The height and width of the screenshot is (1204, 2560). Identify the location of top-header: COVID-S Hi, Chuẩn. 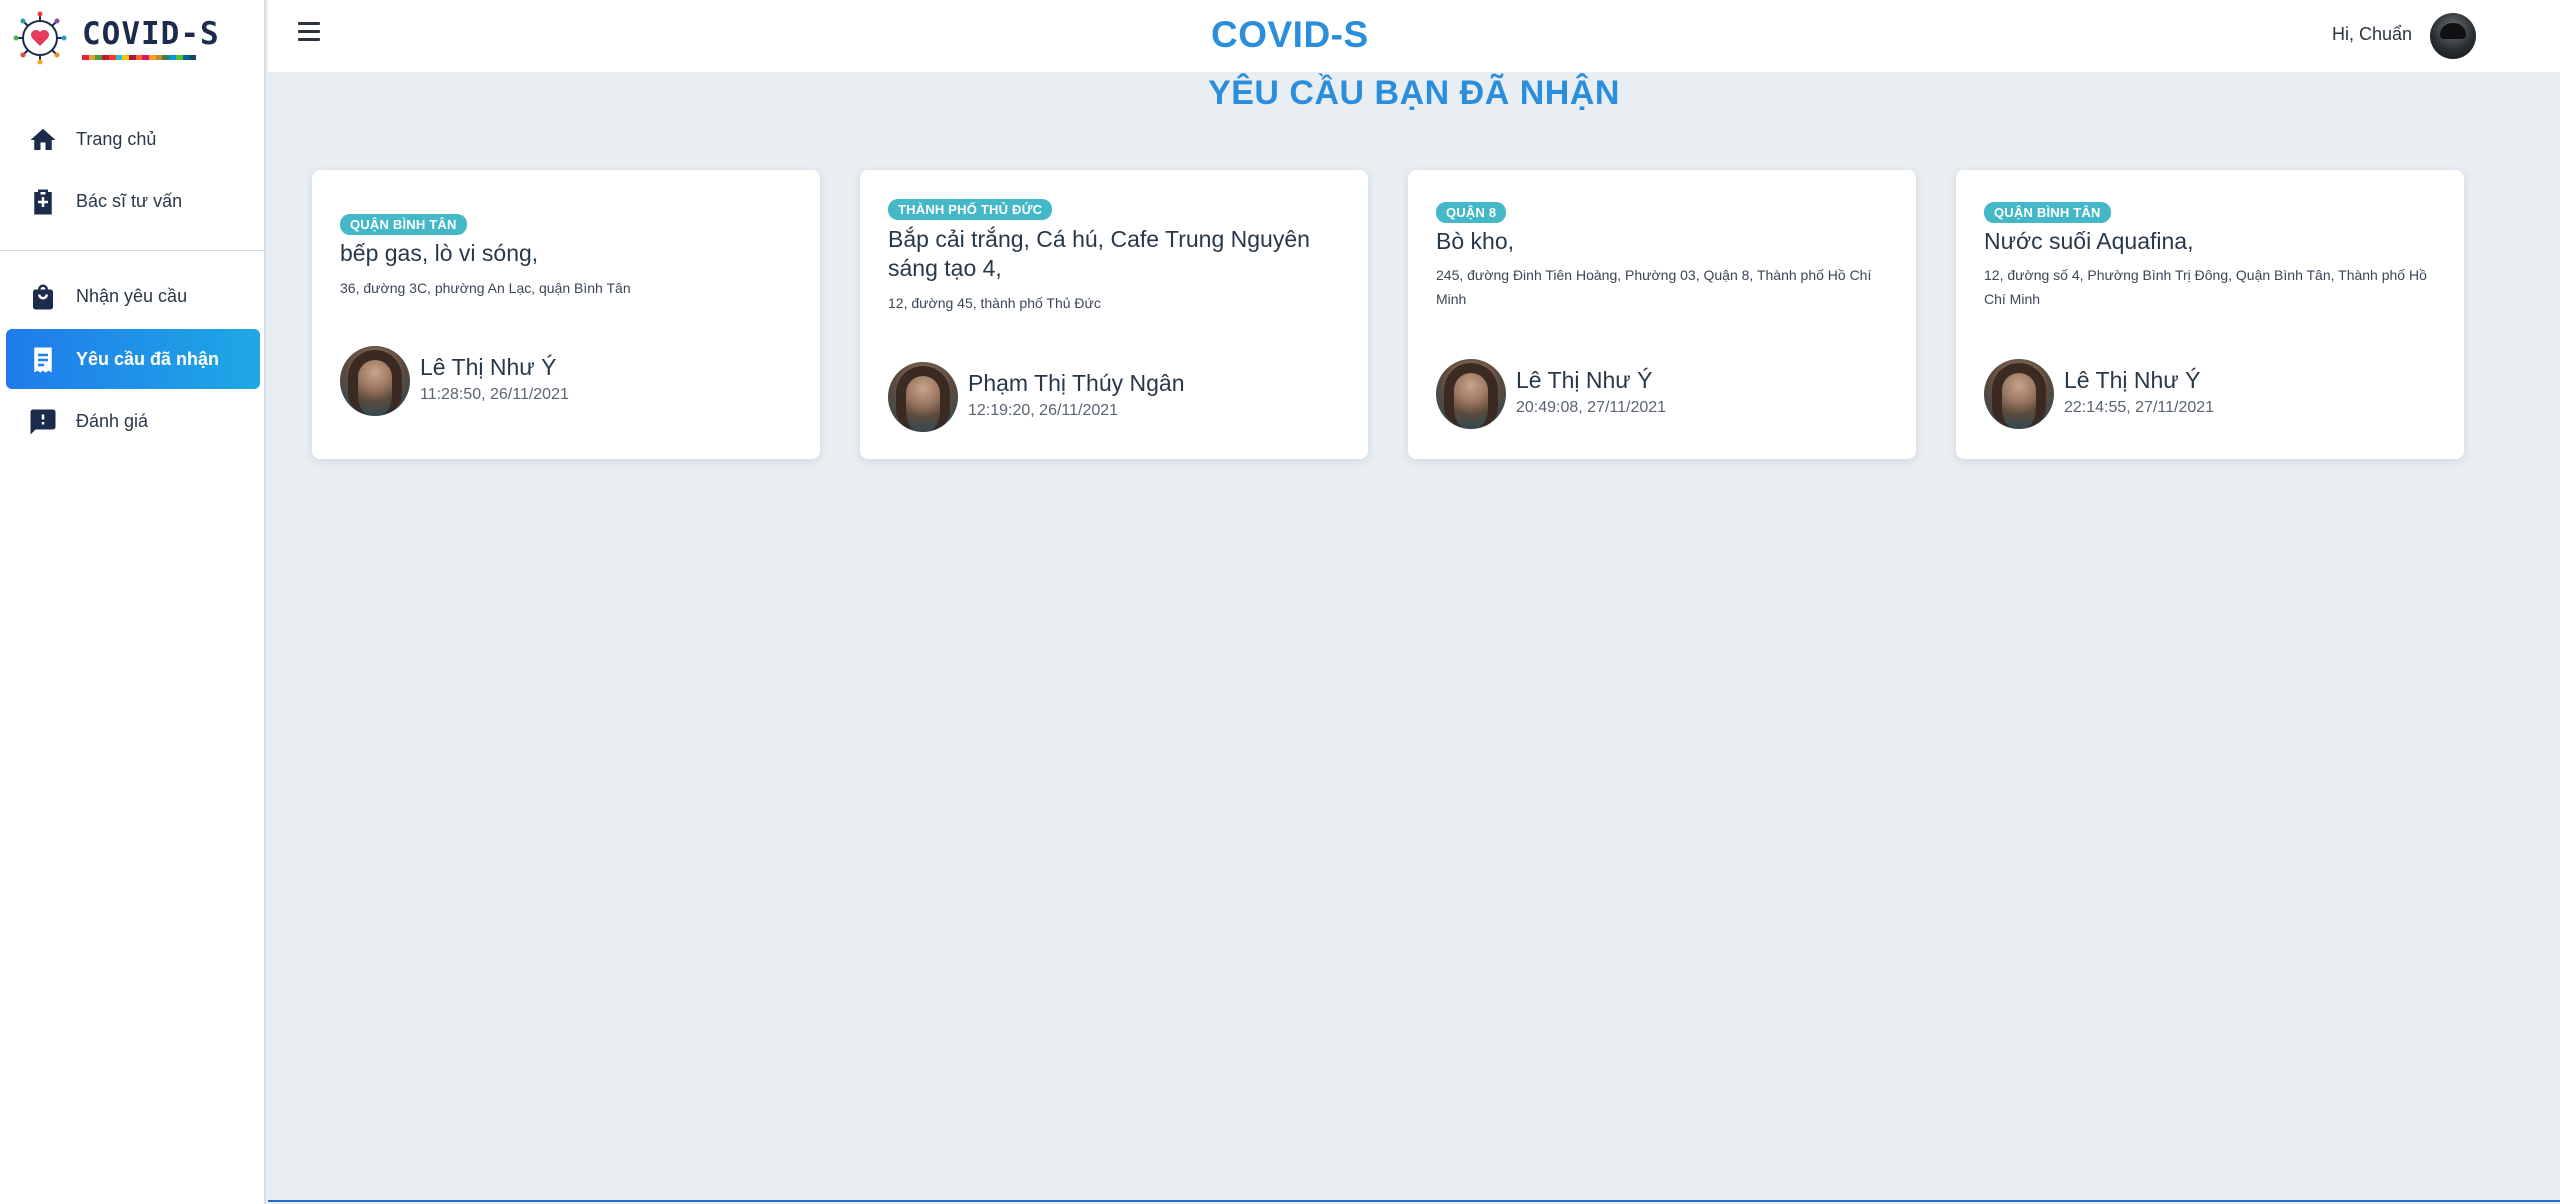
(1414, 36).